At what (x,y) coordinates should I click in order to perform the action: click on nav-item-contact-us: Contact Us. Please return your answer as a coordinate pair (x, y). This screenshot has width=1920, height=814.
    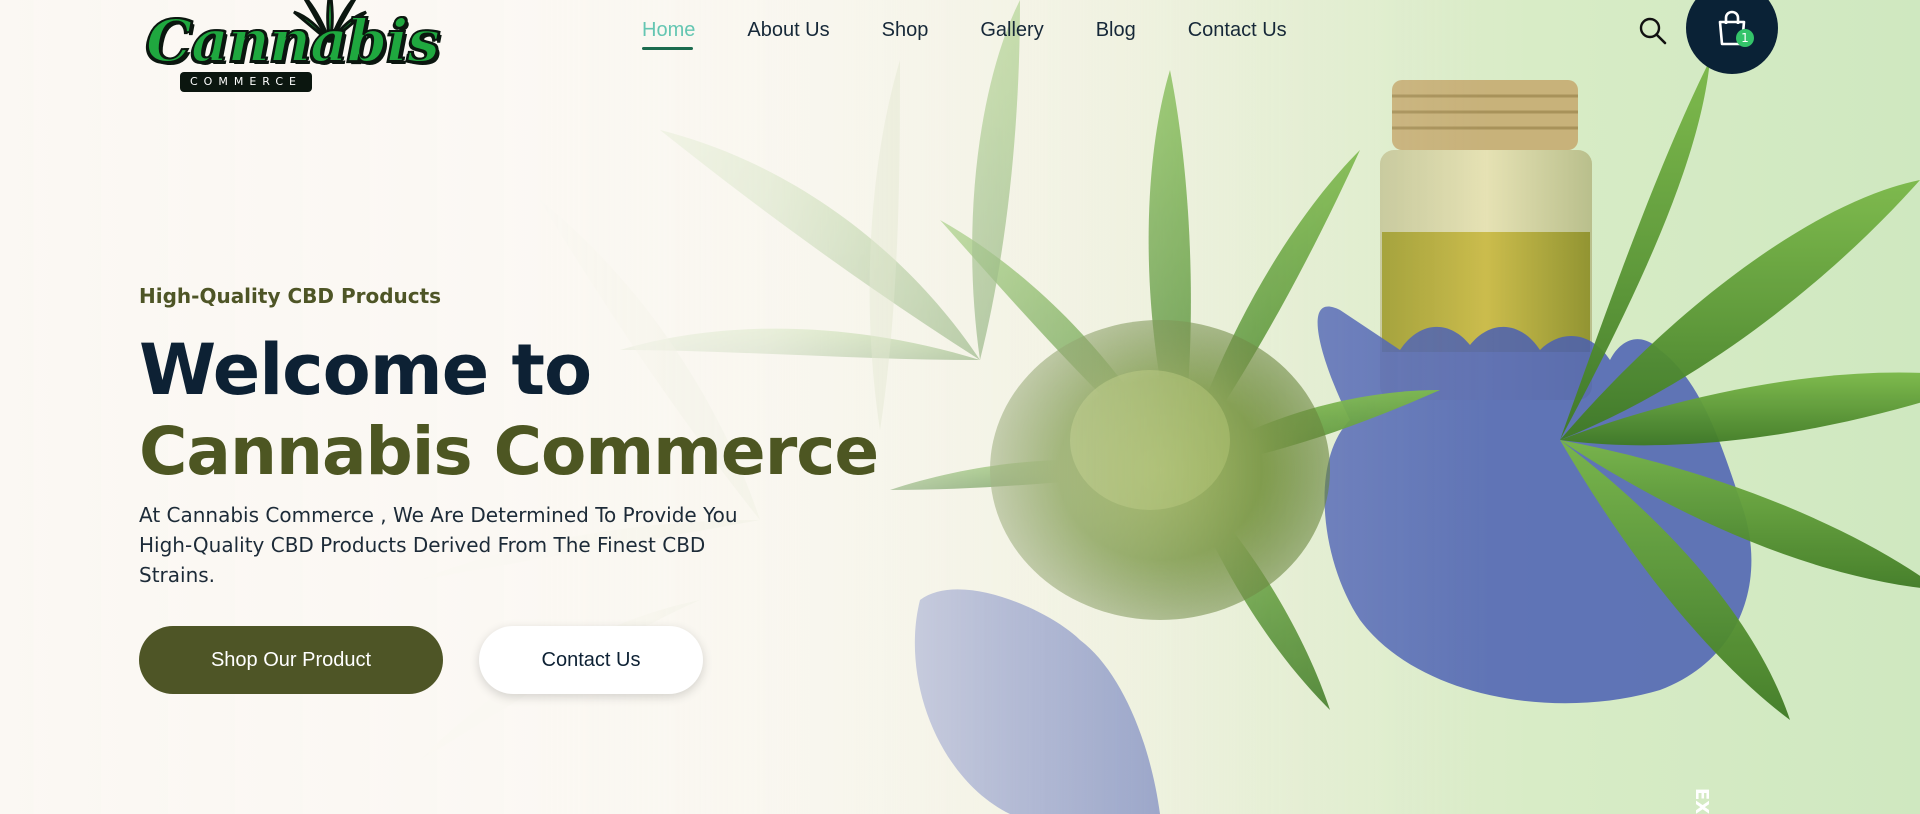
    Looking at the image, I should click on (1237, 34).